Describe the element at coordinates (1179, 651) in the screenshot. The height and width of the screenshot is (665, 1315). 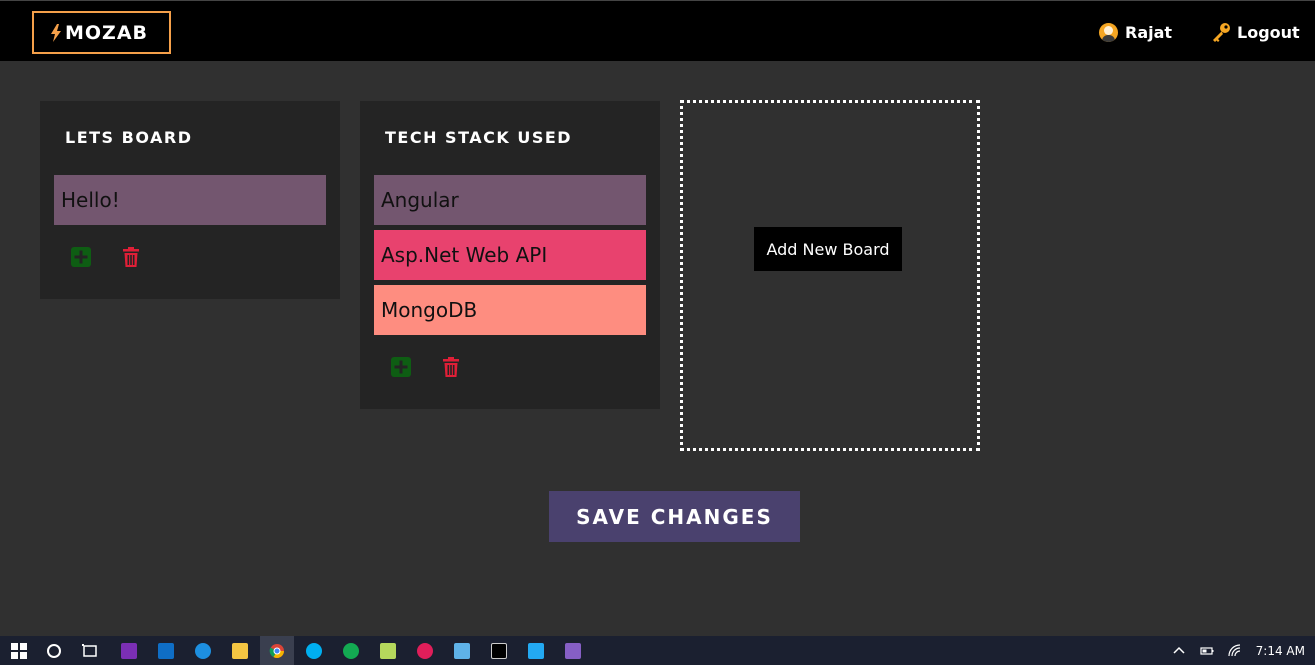
I see `chevron-up-icon` at that location.